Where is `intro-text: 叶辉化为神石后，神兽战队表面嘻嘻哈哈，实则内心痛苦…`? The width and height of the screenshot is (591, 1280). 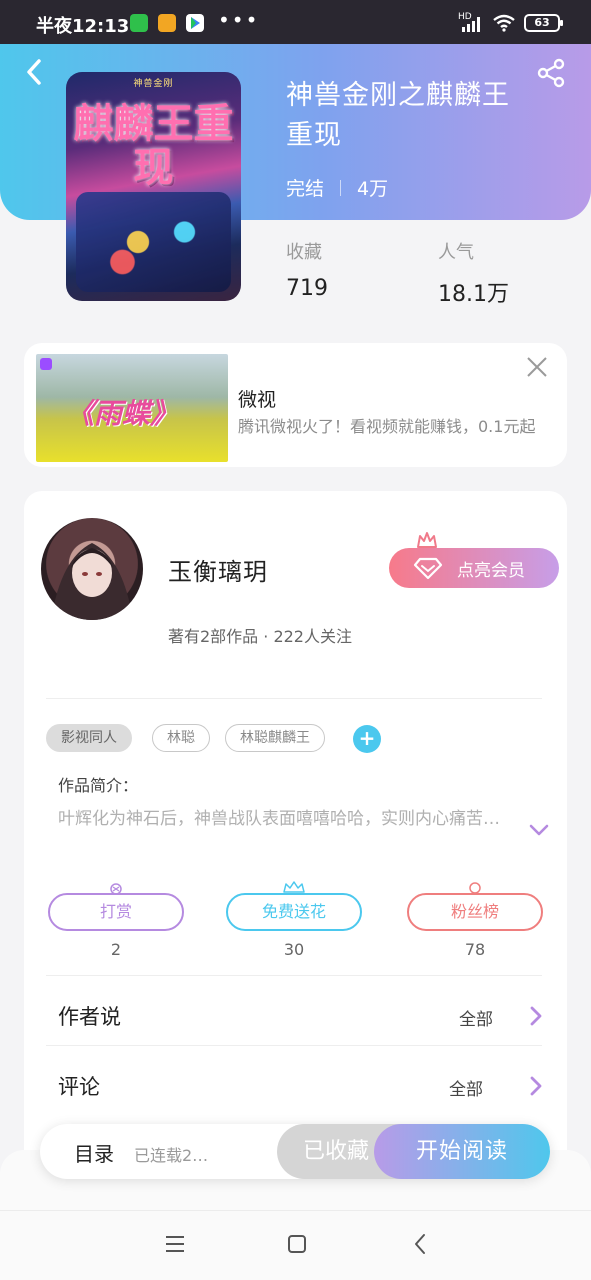
intro-text: 叶辉化为神石后，神兽战队表面嘻嘻哈哈，实则内心痛苦… is located at coordinates (288, 819).